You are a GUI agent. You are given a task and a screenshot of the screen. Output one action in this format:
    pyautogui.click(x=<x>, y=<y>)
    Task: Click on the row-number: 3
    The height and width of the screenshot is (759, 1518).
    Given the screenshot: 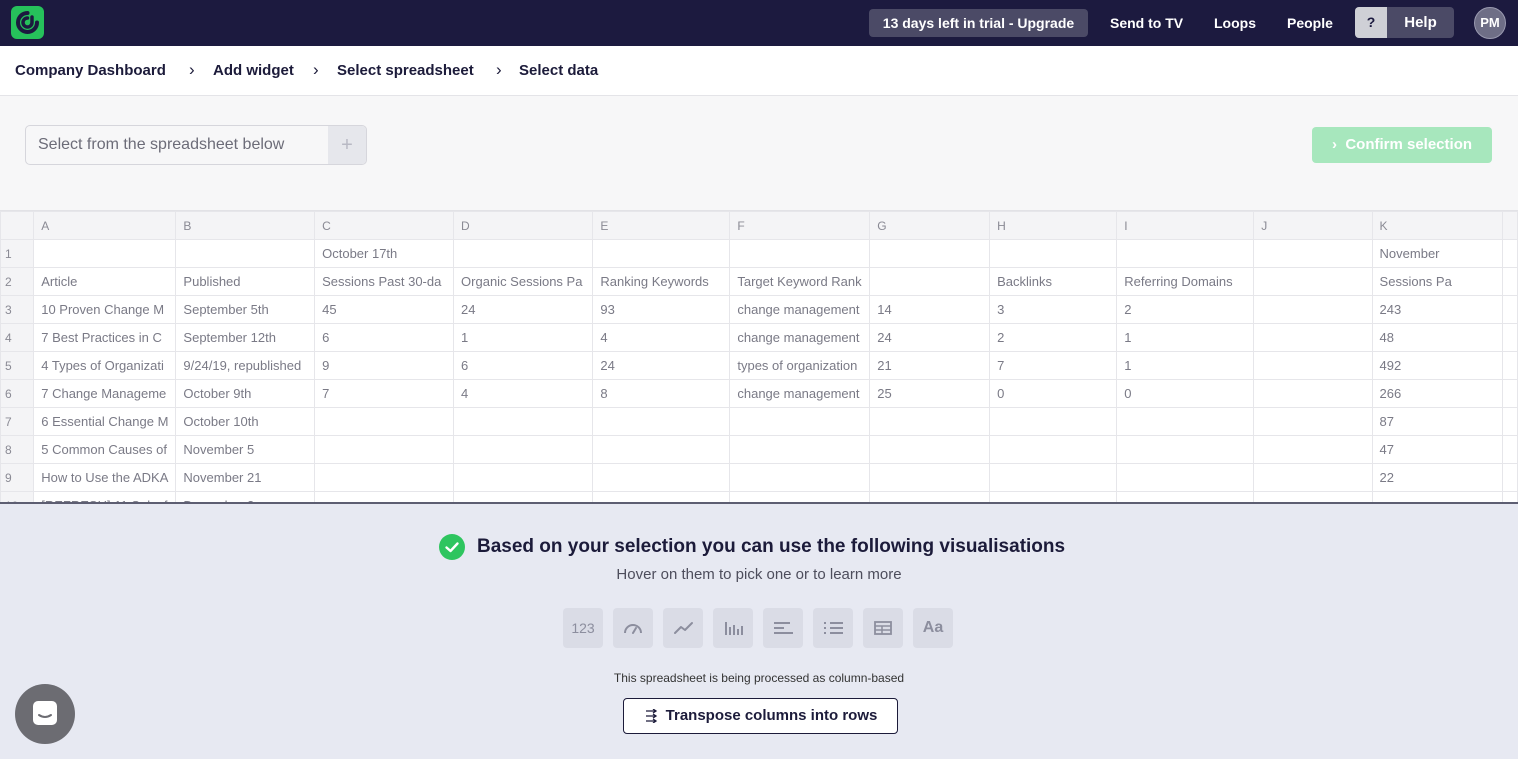 What is the action you would take?
    pyautogui.click(x=17, y=309)
    